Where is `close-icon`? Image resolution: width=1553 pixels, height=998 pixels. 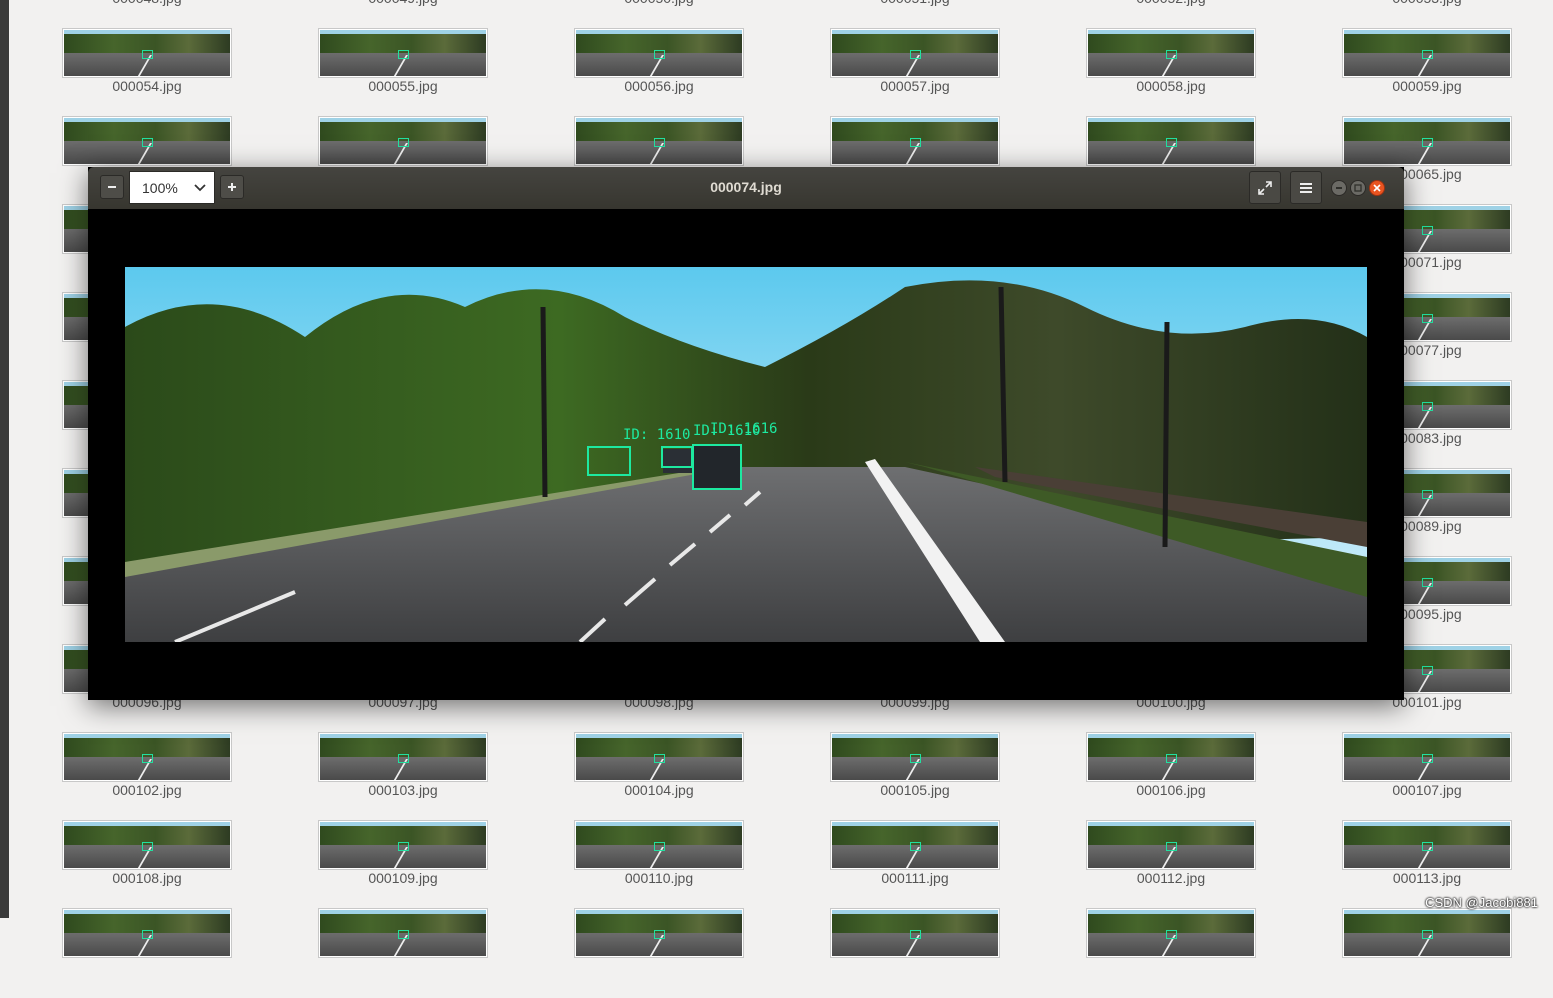 close-icon is located at coordinates (1377, 188).